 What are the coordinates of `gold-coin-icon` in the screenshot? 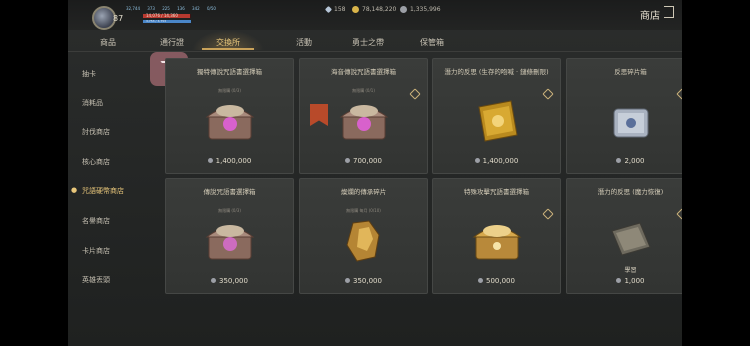 It's located at (355, 9).